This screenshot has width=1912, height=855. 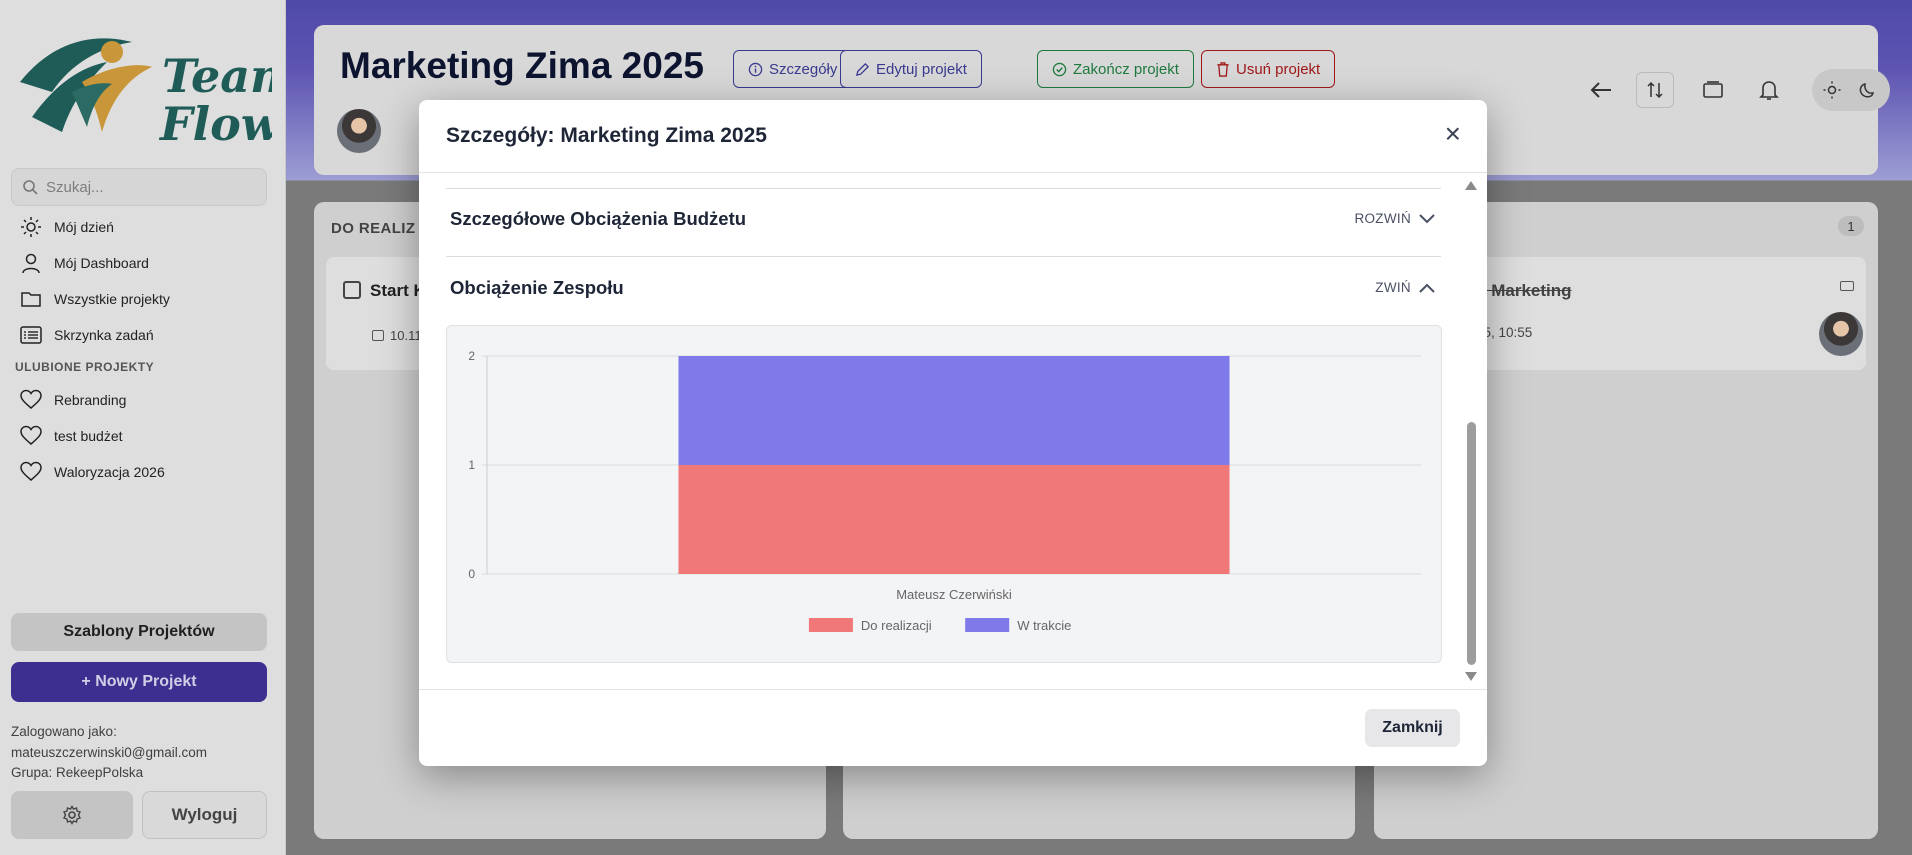 What do you see at coordinates (953, 727) in the screenshot?
I see `modal-footer: Zamknij` at bounding box center [953, 727].